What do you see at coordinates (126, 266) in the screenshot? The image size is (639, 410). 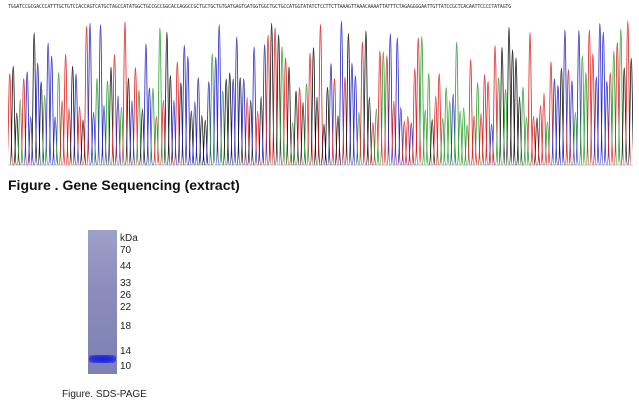 I see `marker-44: 44` at bounding box center [126, 266].